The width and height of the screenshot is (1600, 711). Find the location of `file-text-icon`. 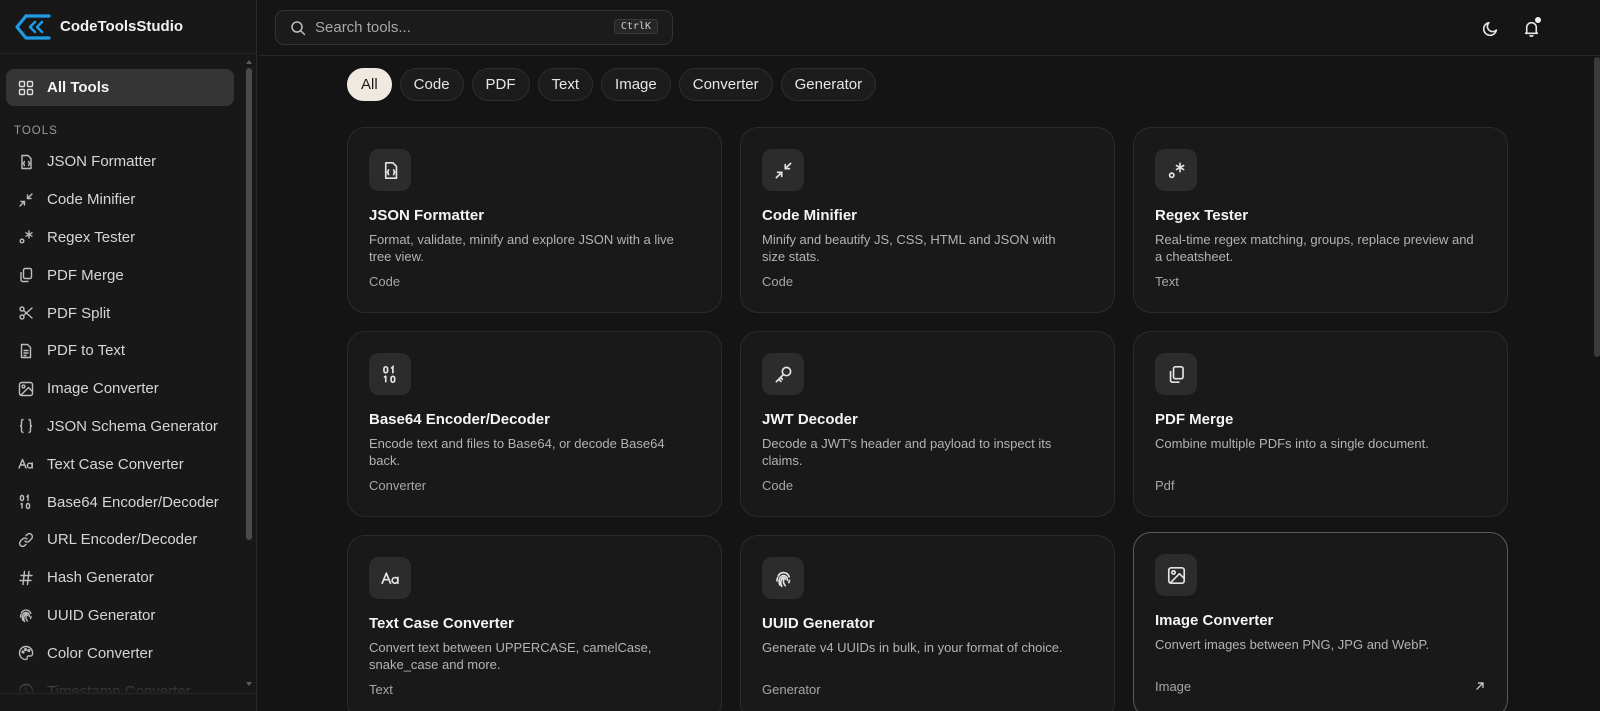

file-text-icon is located at coordinates (26, 351).